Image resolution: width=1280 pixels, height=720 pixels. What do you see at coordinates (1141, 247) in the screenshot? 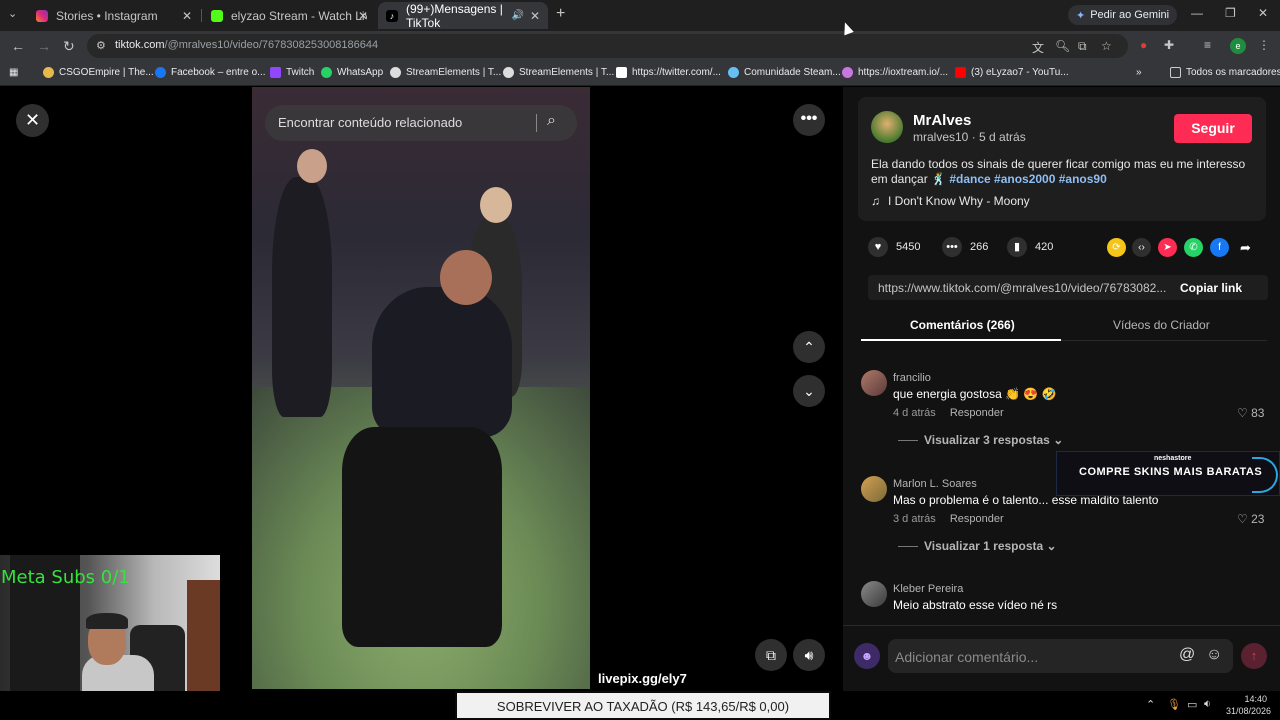
I see `embed-icon: ‹›` at bounding box center [1141, 247].